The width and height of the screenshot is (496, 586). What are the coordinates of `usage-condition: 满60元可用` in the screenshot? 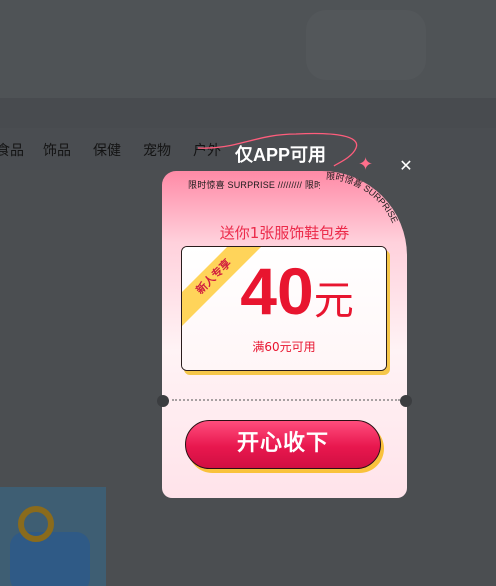 It's located at (284, 347).